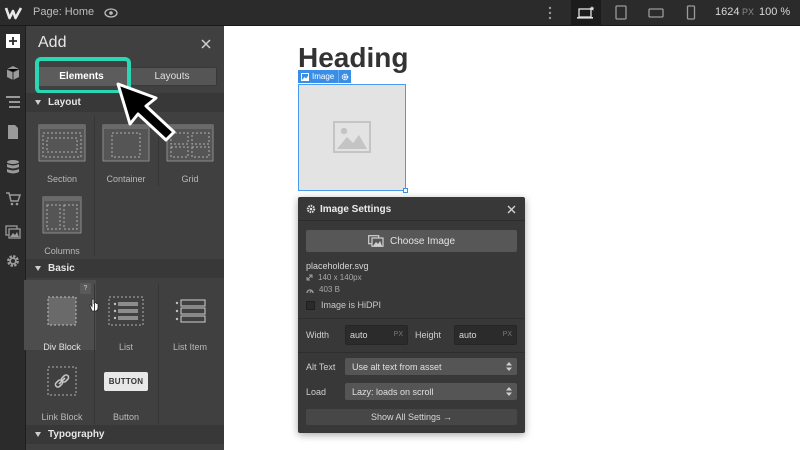  What do you see at coordinates (586, 13) in the screenshot?
I see `desktop-base-breakpoint-icon` at bounding box center [586, 13].